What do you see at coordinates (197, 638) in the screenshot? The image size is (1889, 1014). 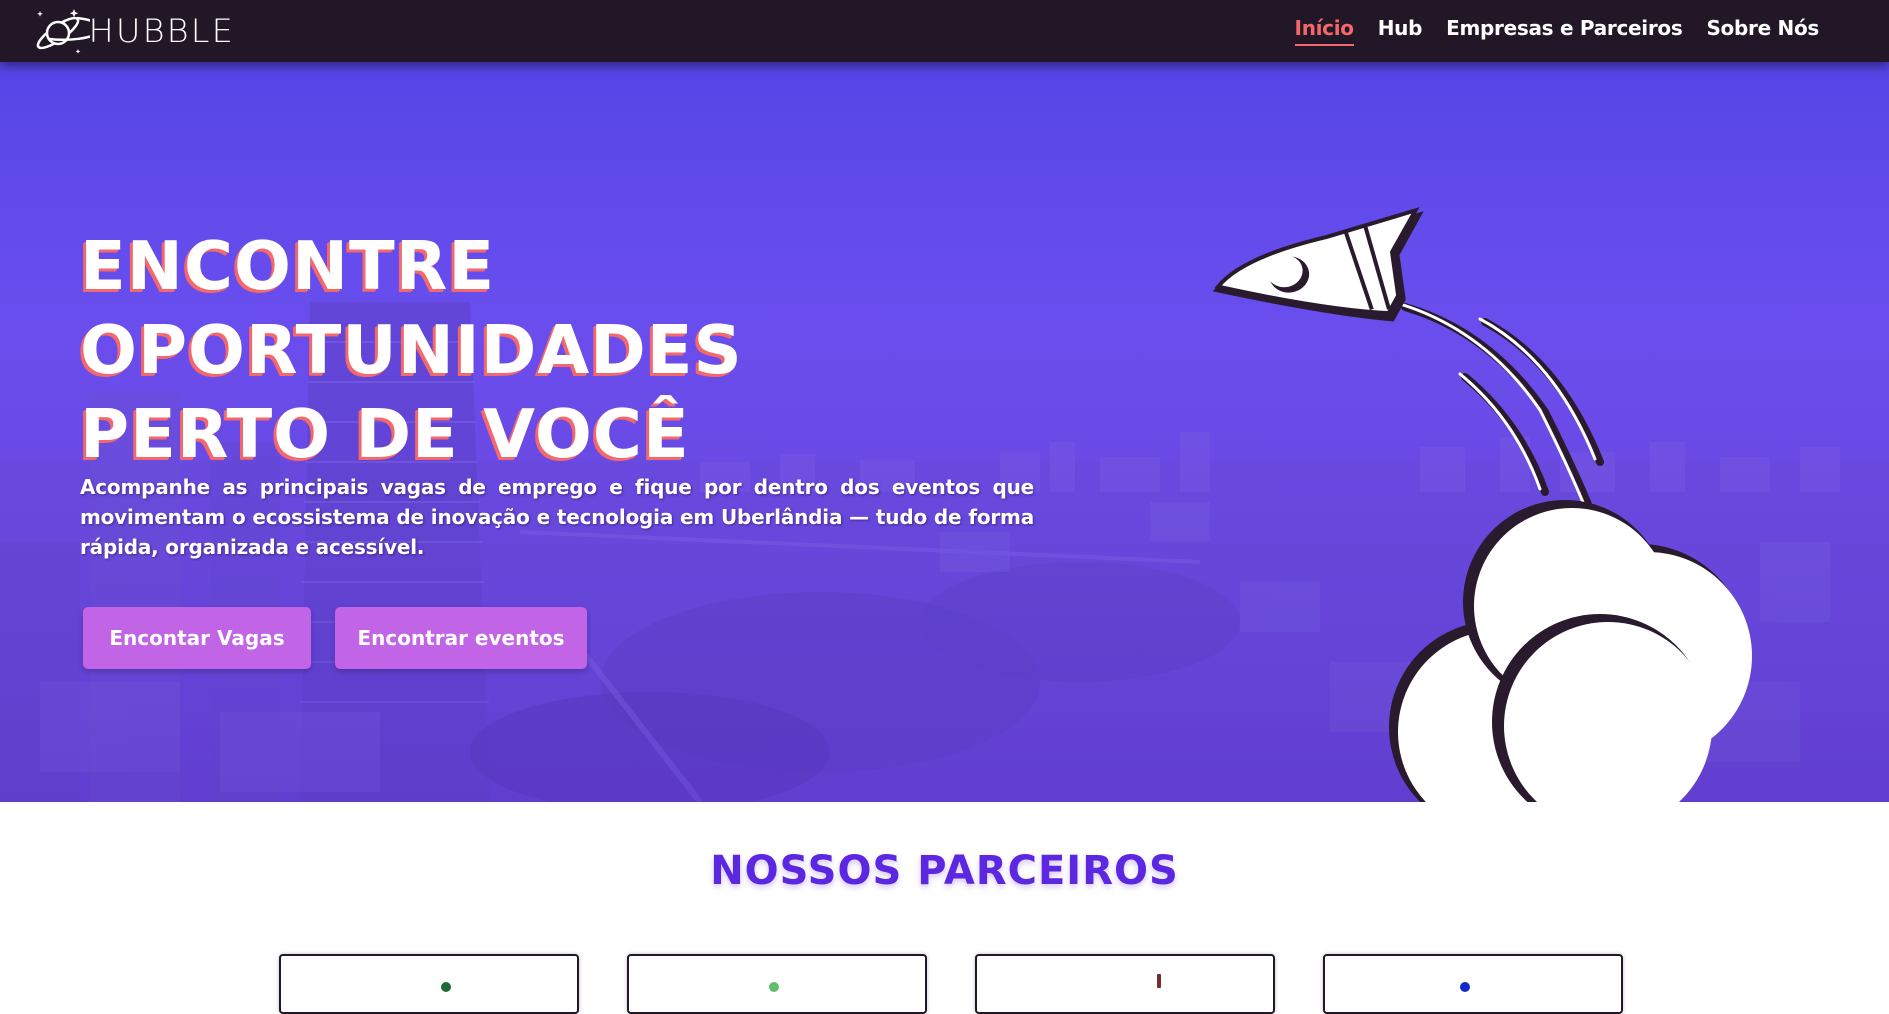 I see `find-jobs-button: Encontar Vagas` at bounding box center [197, 638].